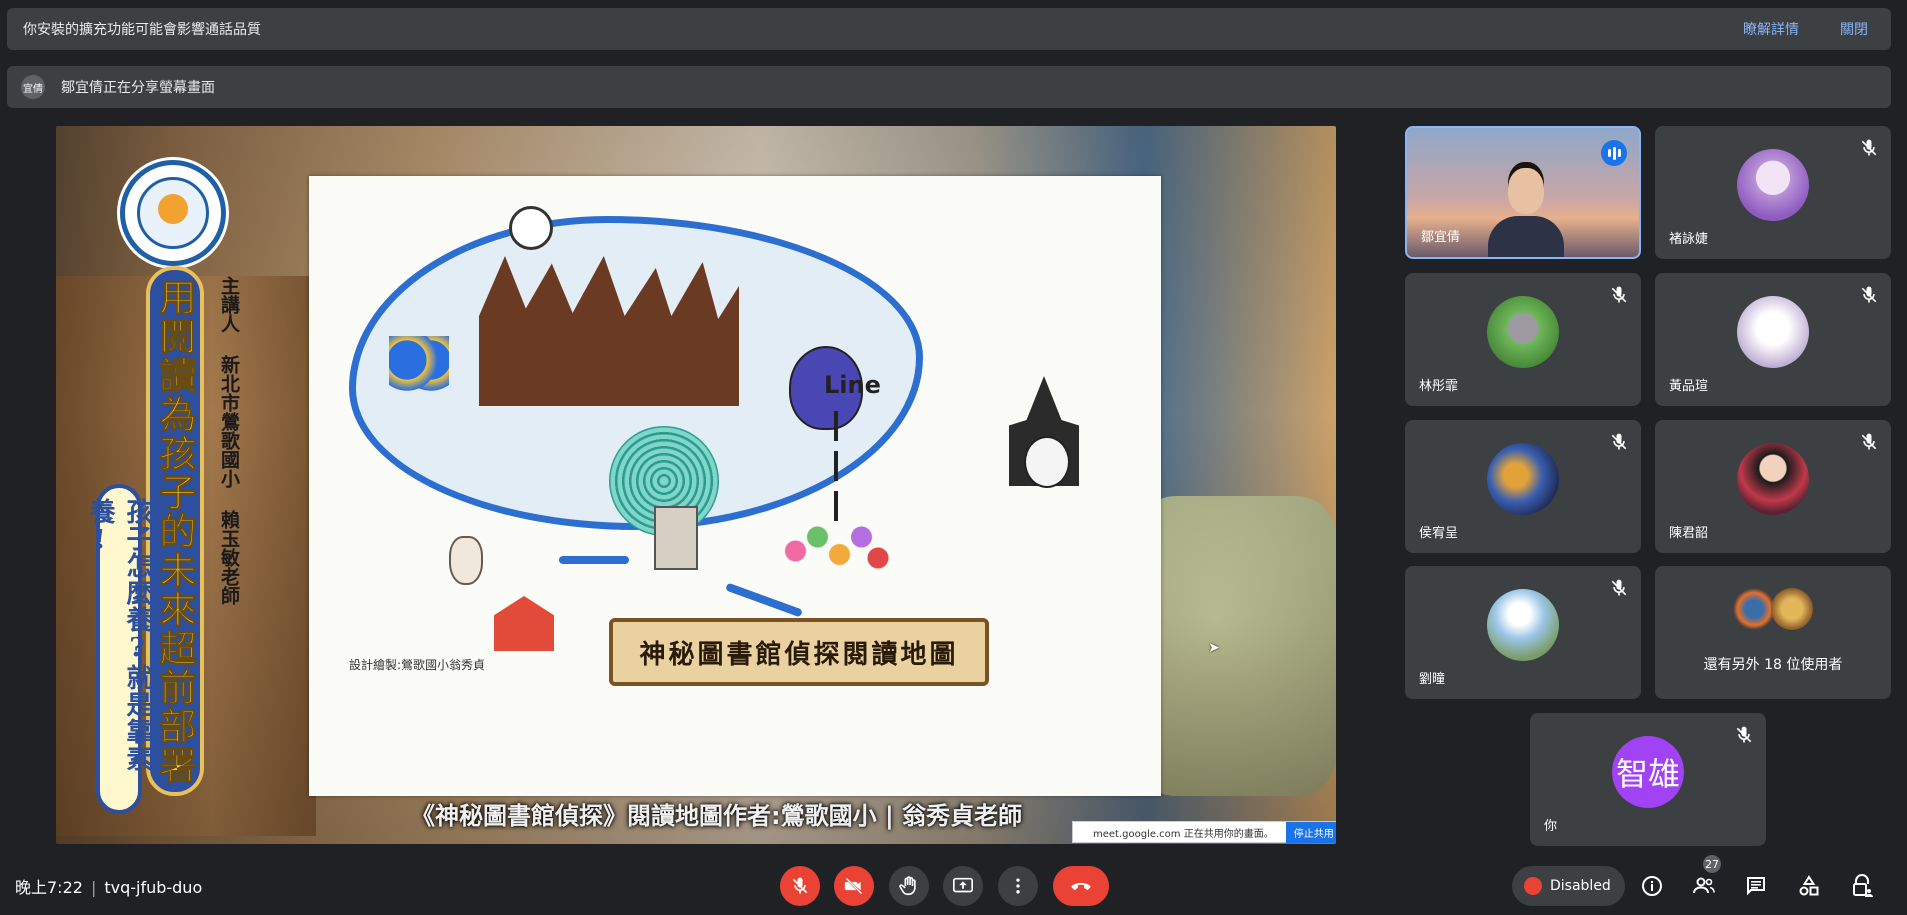 This screenshot has width=1907, height=915. I want to click on vertical-subtitle: 孩子怎麼養?就是靠素養!, so click(118, 635).